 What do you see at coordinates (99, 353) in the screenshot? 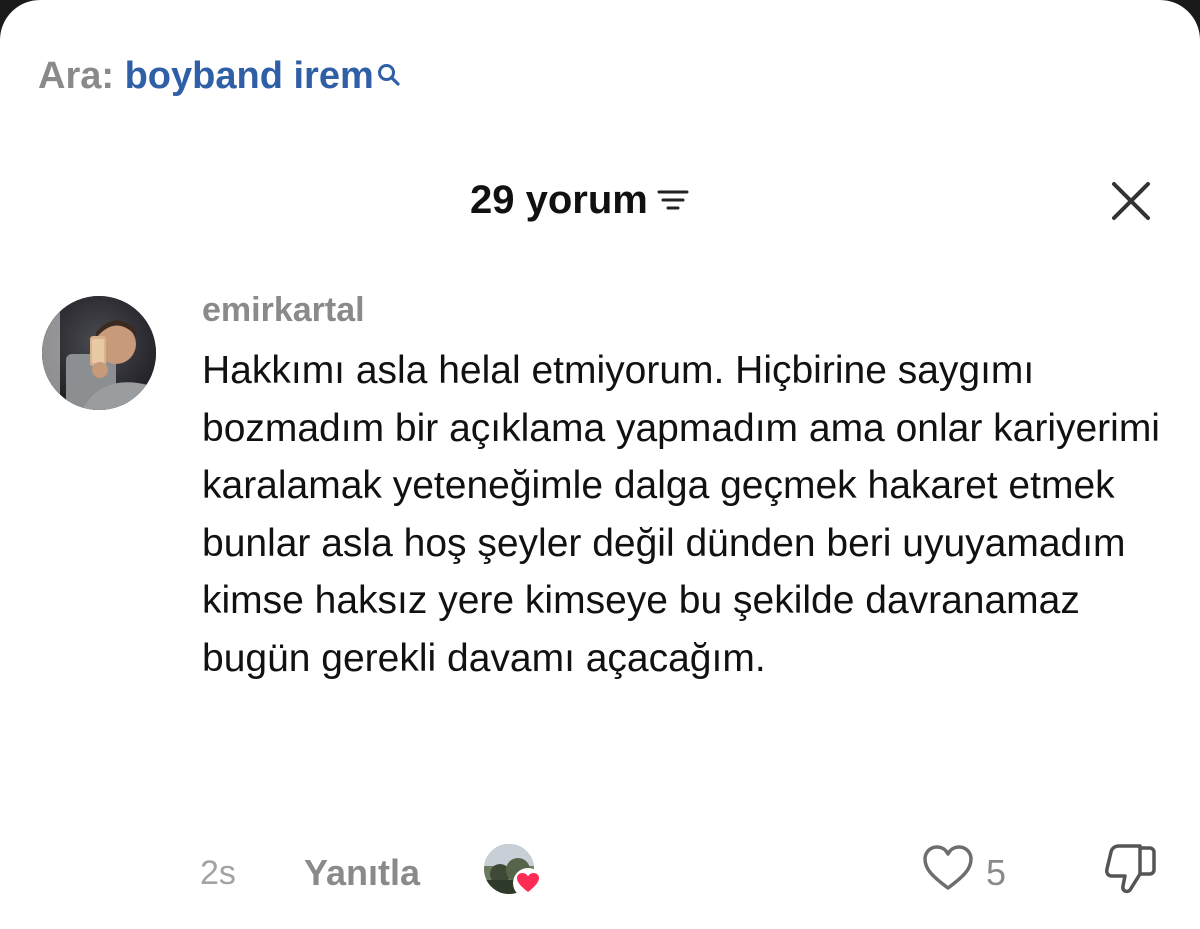
I see `avatar` at bounding box center [99, 353].